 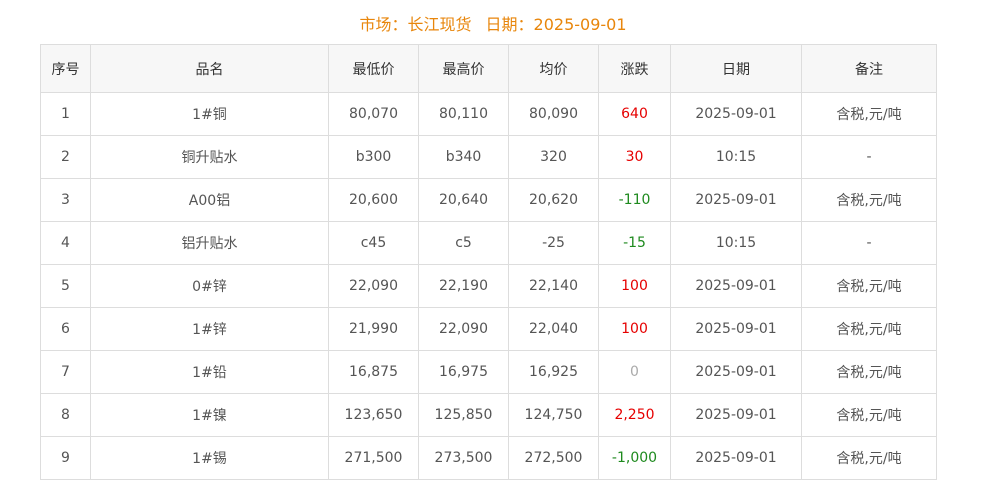 I want to click on cell-avg: 272,500, so click(x=553, y=458).